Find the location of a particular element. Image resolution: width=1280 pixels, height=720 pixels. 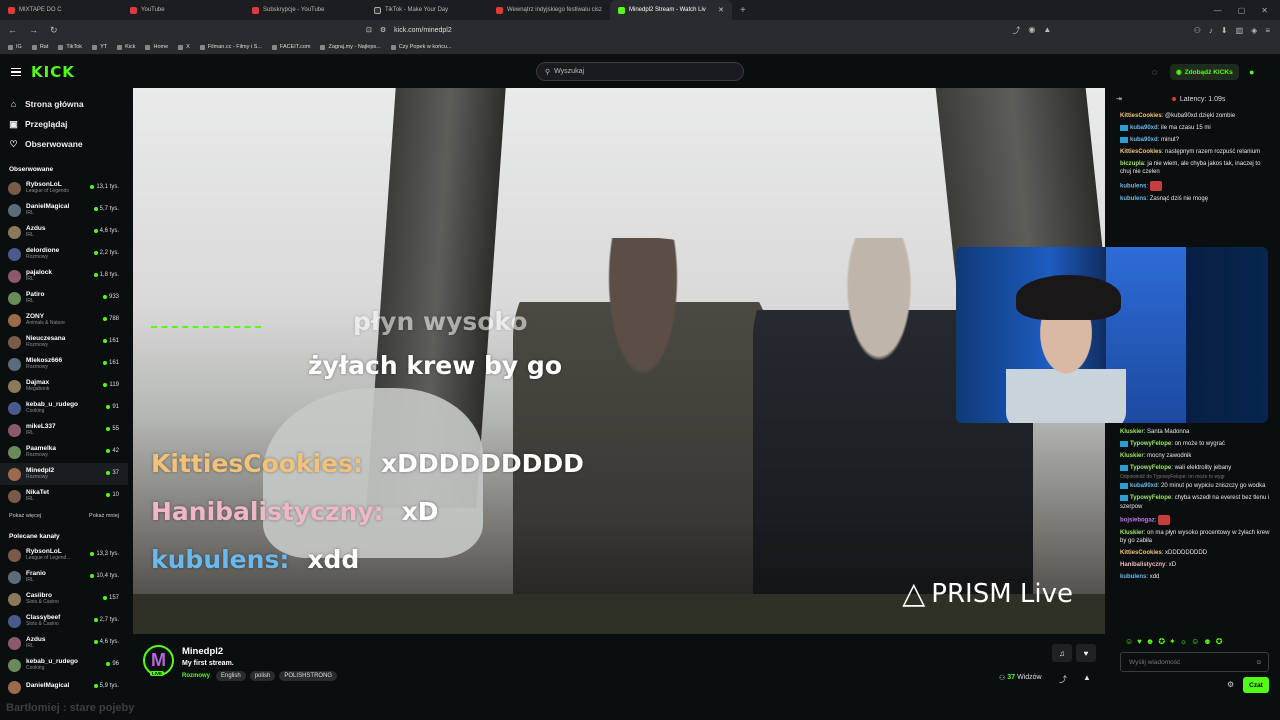

sidebar-icon: ▥ is located at coordinates (1240, 30).